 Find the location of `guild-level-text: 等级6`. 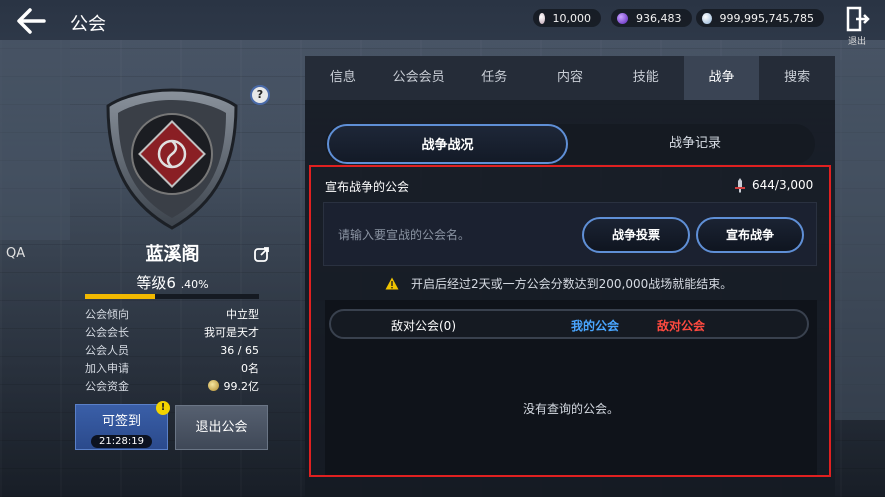

guild-level-text: 等级6 is located at coordinates (156, 283).